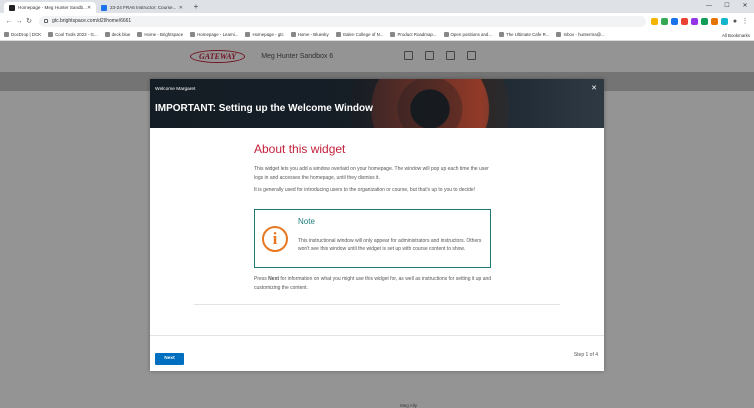 This screenshot has height=408, width=754. What do you see at coordinates (261, 279) in the screenshot?
I see `instructions-pre: Press` at bounding box center [261, 279].